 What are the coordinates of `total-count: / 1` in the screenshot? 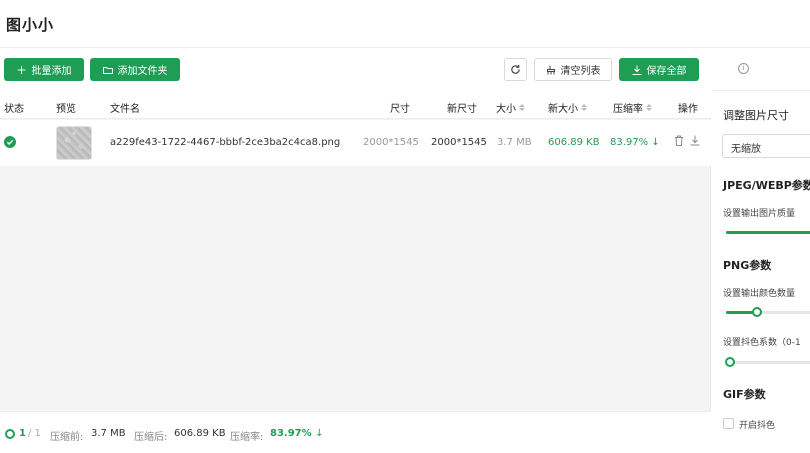 It's located at (34, 433).